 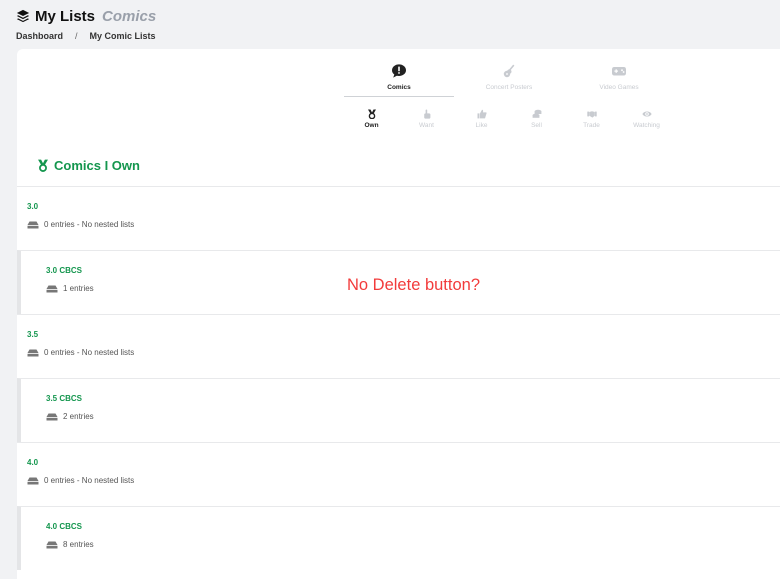 What do you see at coordinates (78, 288) in the screenshot?
I see `list-entry-count: 1 entries` at bounding box center [78, 288].